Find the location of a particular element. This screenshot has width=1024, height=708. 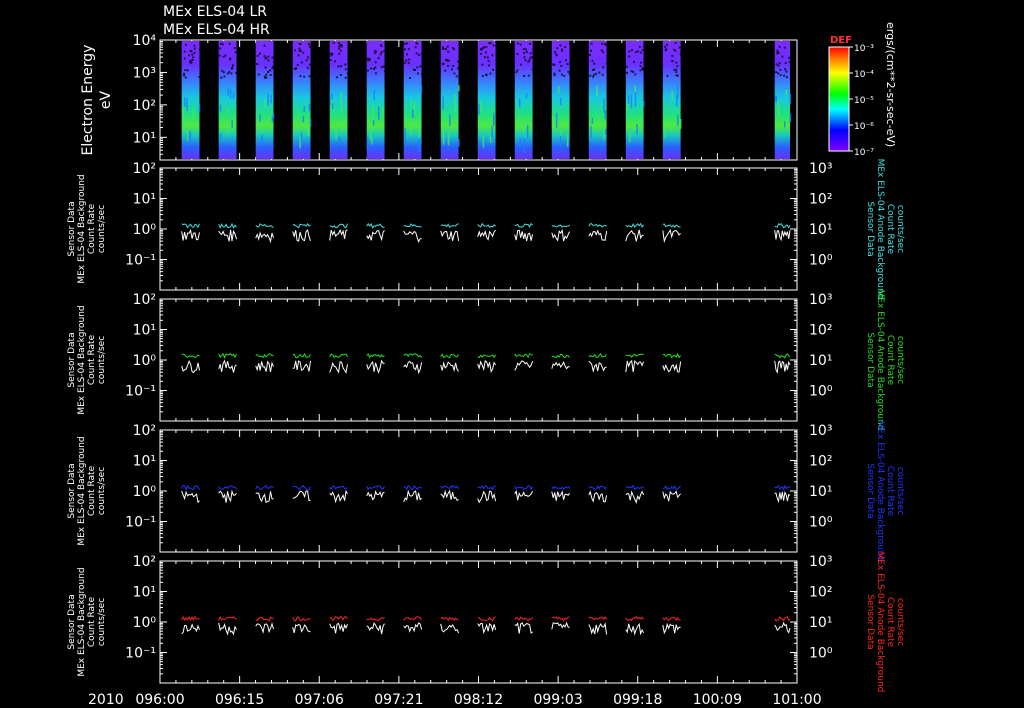

y-axis-label-line: Sensor Data is located at coordinates (72, 228).